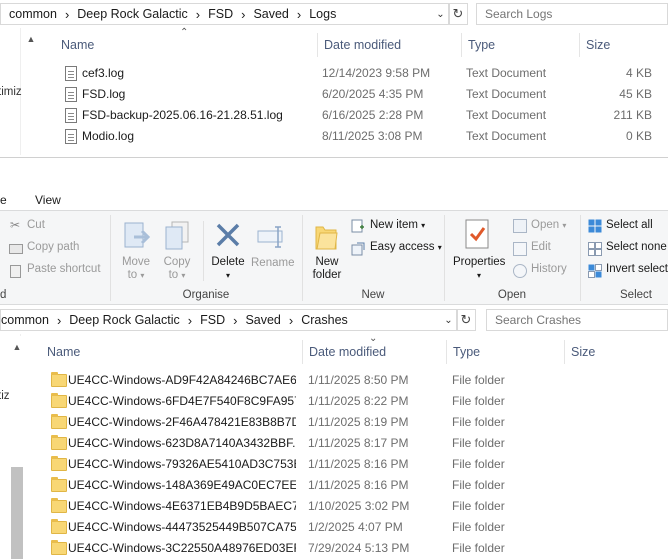 The image size is (668, 559). Describe the element at coordinates (136, 262) in the screenshot. I see `move-to-label-1: Move` at that location.